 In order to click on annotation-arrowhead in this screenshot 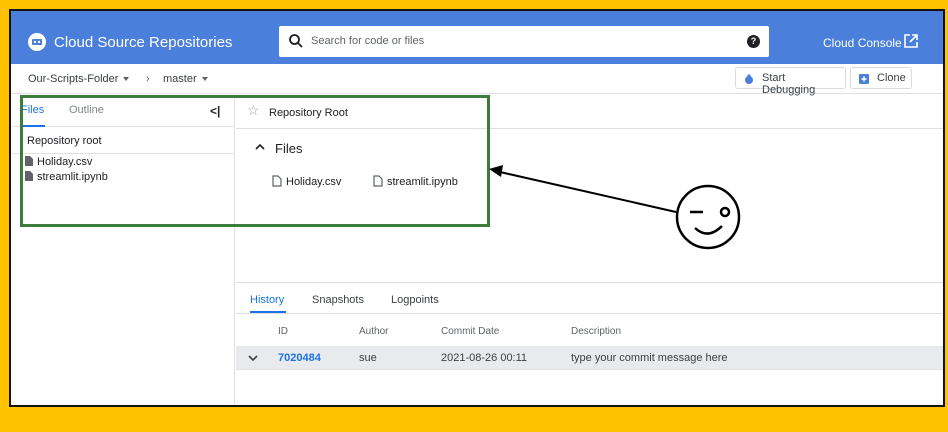, I will do `click(496, 171)`.